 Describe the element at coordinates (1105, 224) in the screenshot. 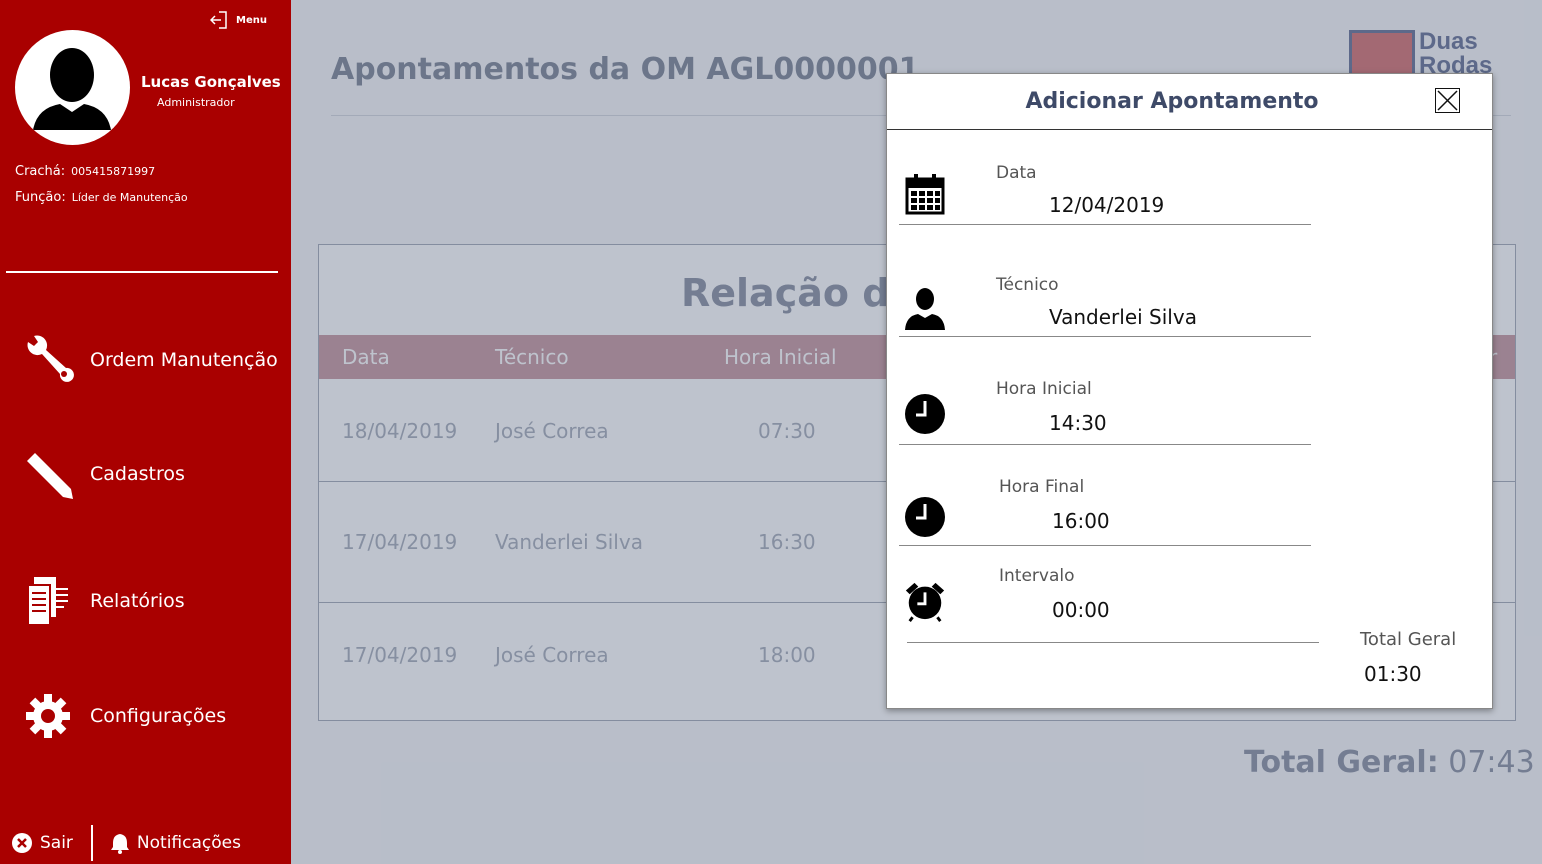

I see `date-field-underline` at that location.